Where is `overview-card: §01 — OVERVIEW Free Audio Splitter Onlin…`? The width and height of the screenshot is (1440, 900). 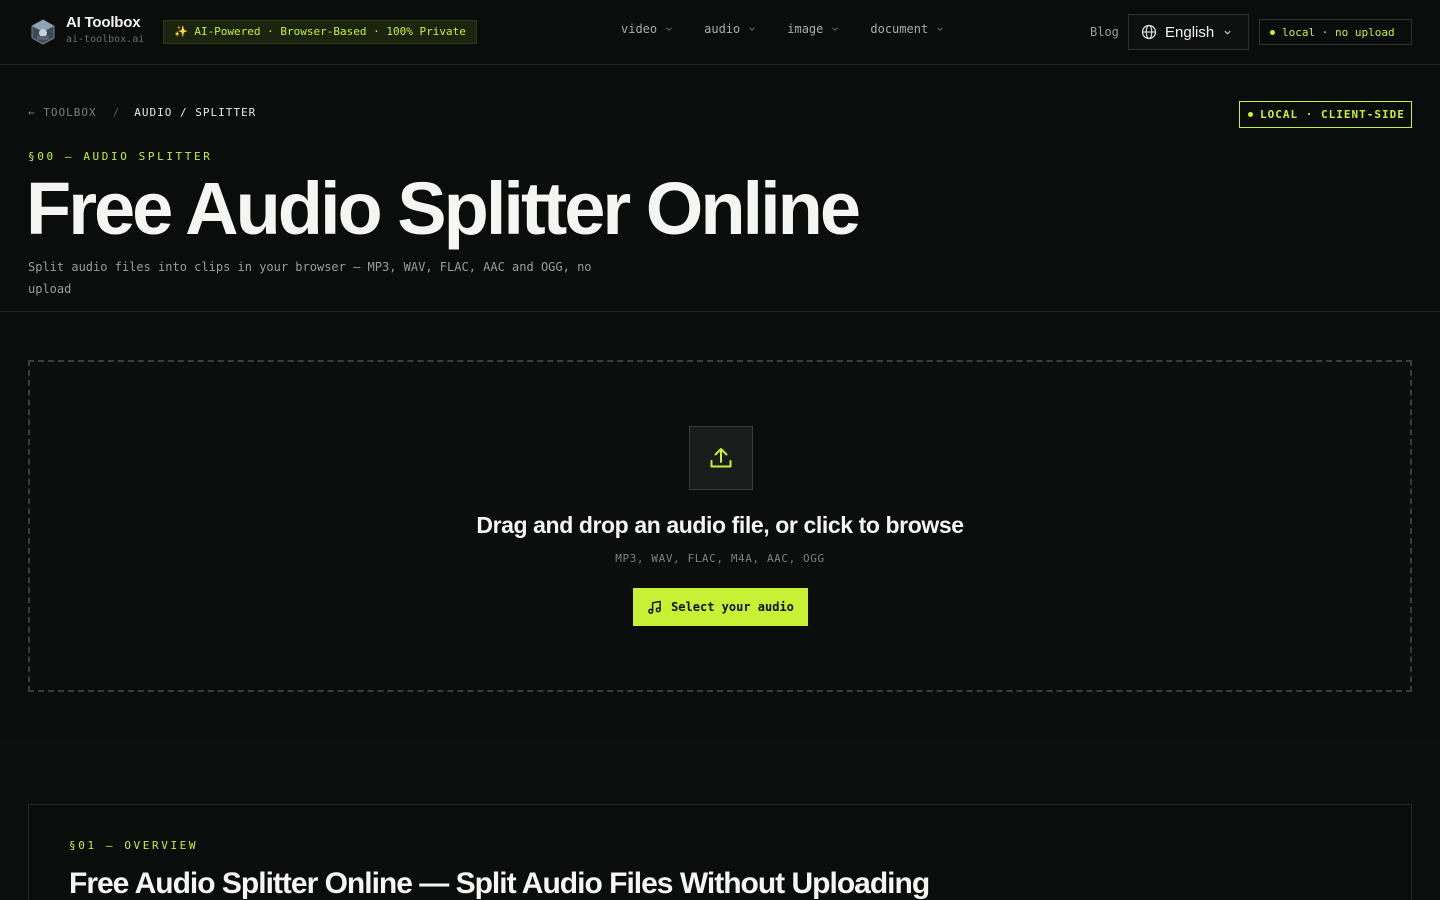 overview-card: §01 — OVERVIEW Free Audio Splitter Onlin… is located at coordinates (720, 852).